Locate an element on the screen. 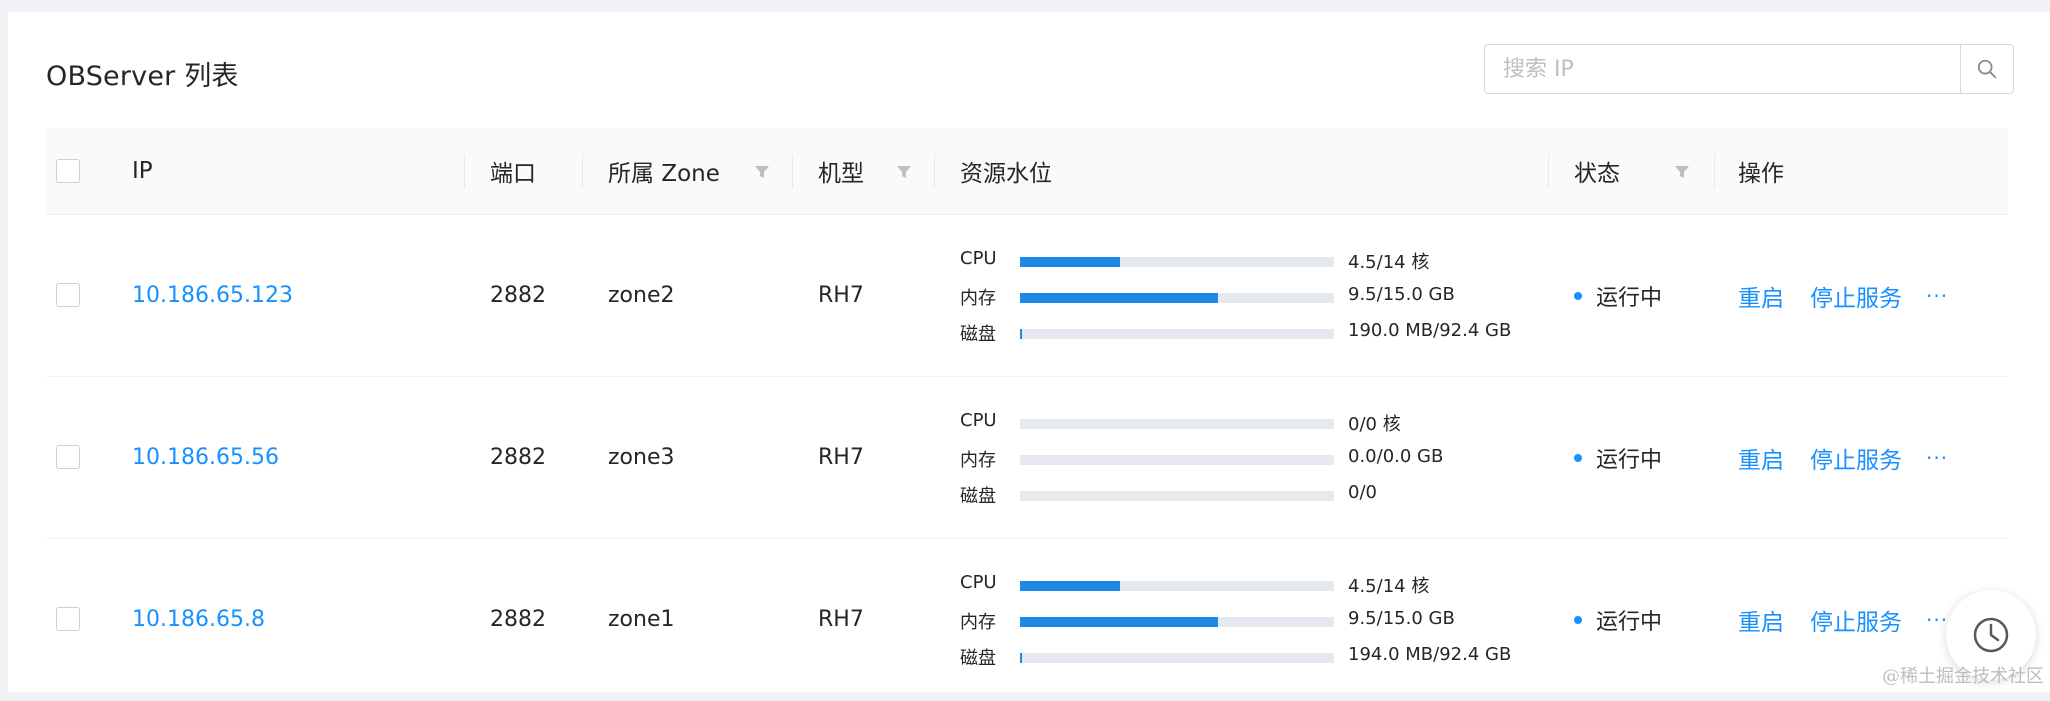 The width and height of the screenshot is (2050, 701). search-input is located at coordinates (1722, 69).